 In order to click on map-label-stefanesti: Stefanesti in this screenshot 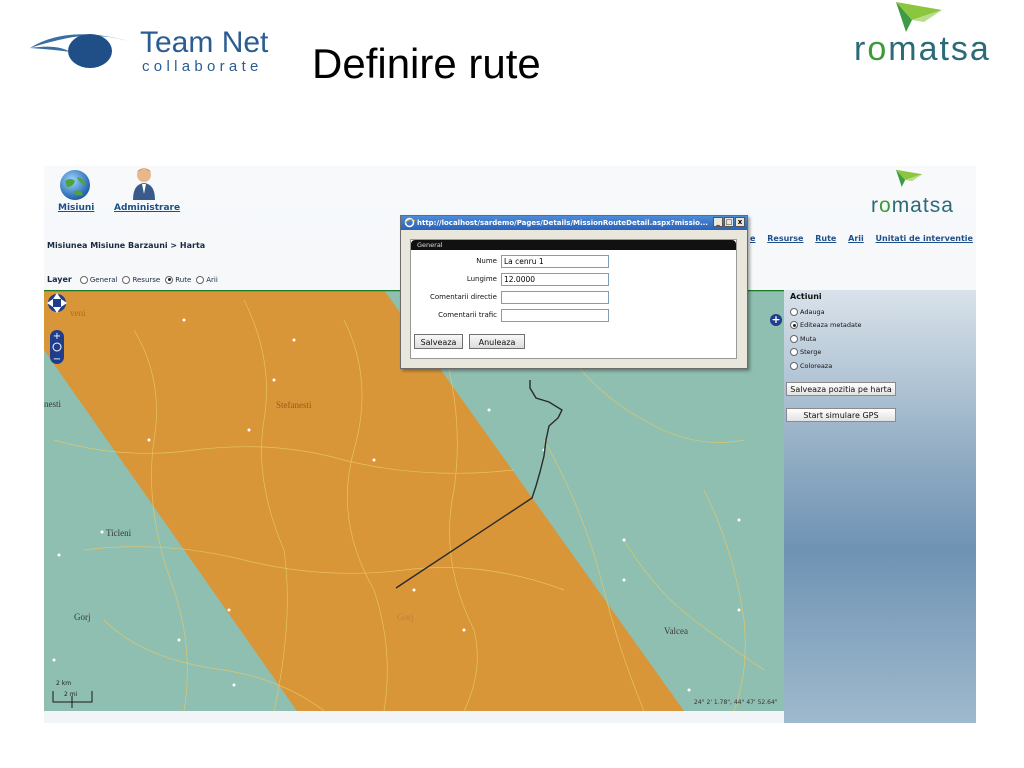, I will do `click(294, 405)`.